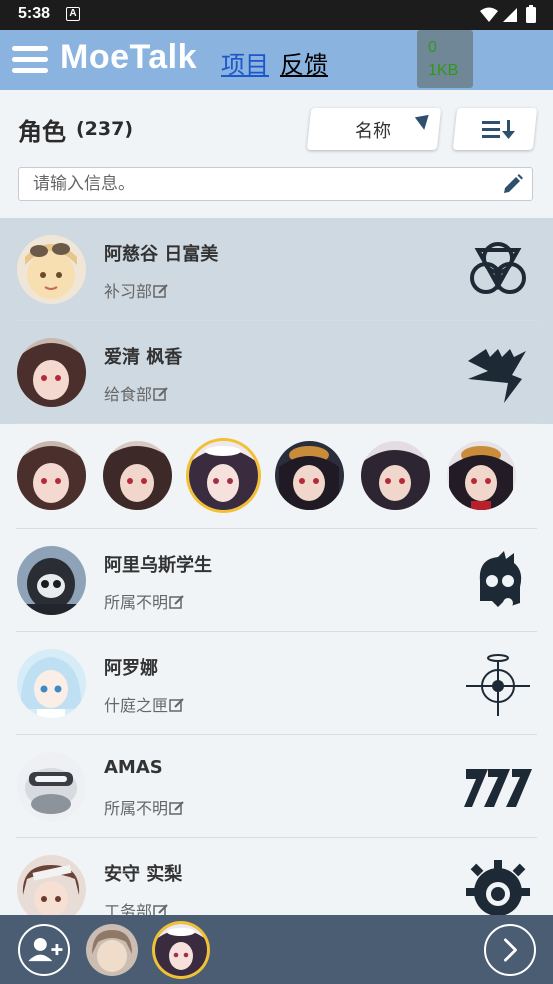 This screenshot has width=553, height=984. What do you see at coordinates (513, 184) in the screenshot?
I see `pencil-icon` at bounding box center [513, 184].